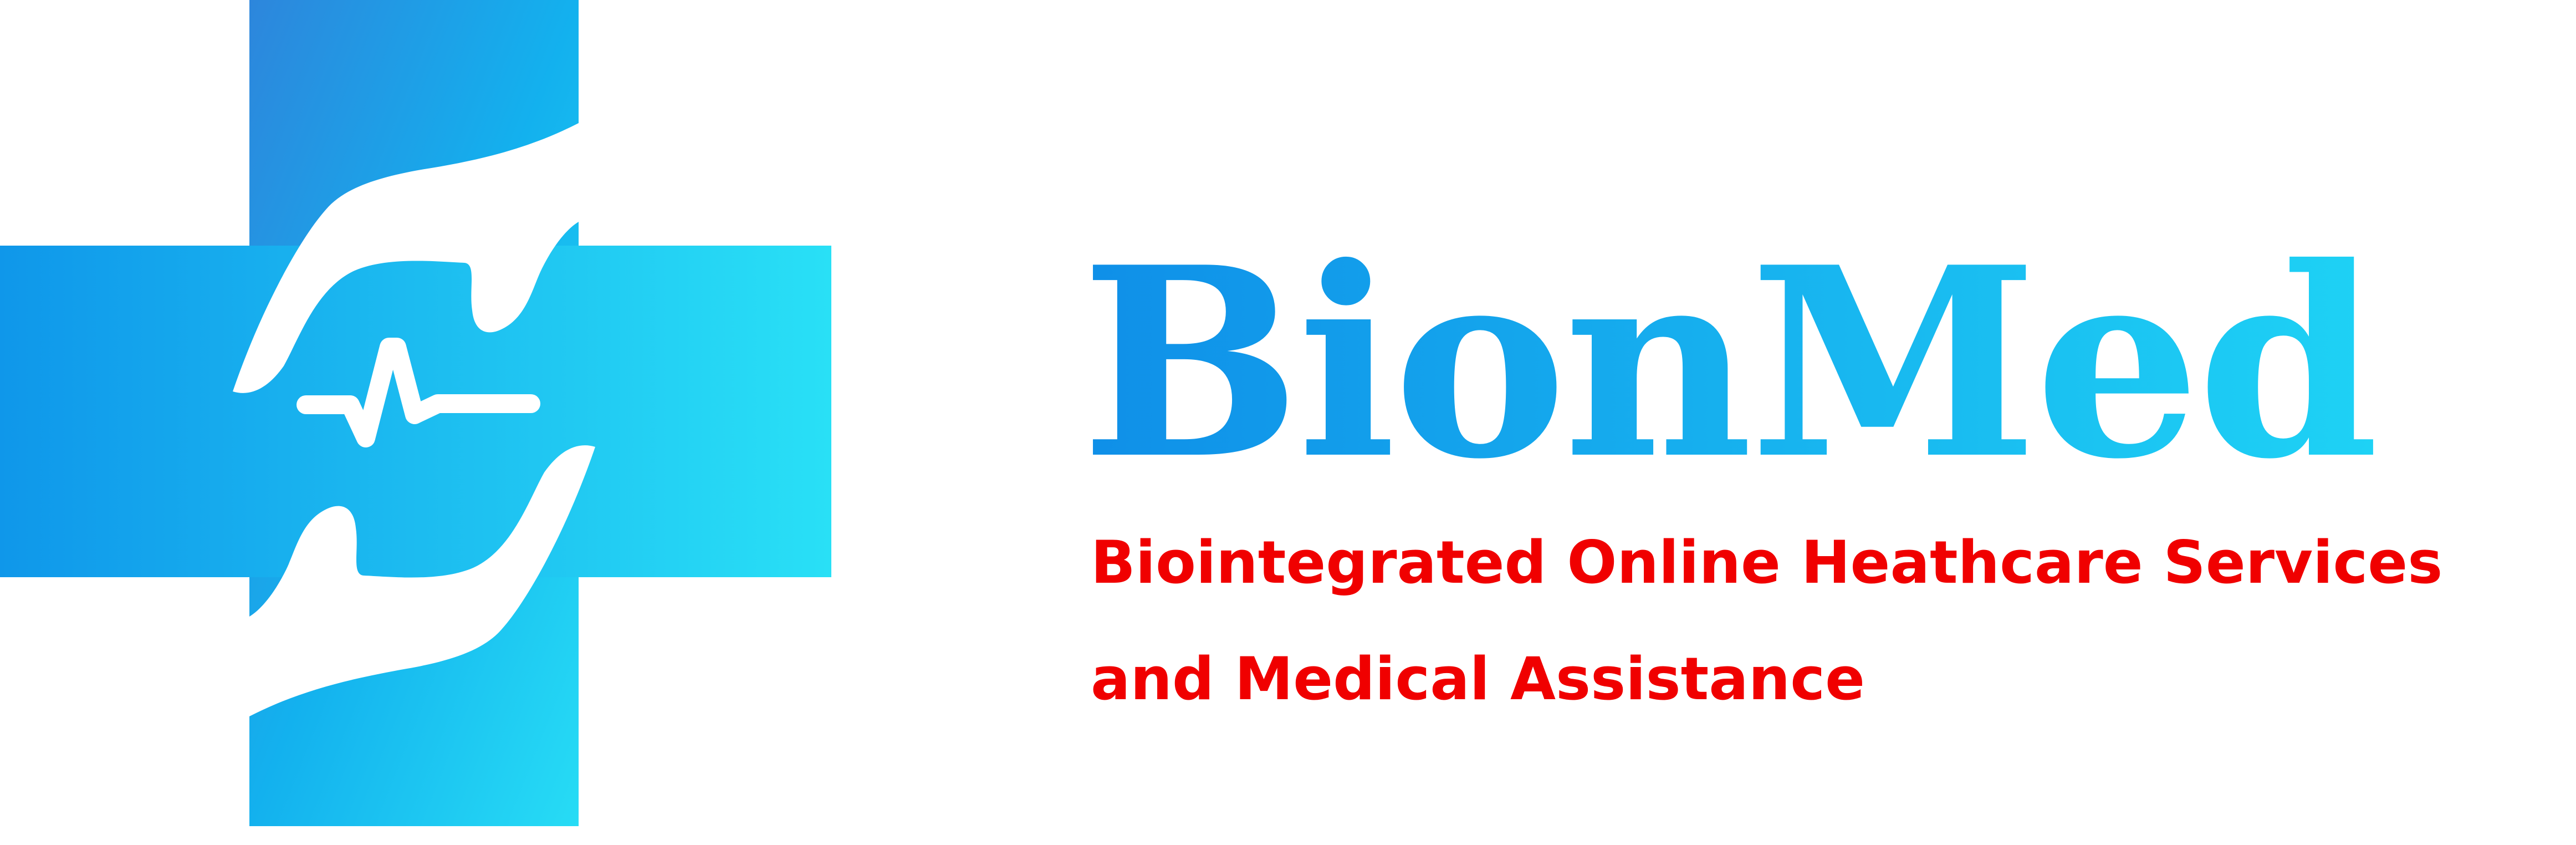  What do you see at coordinates (1478, 679) in the screenshot?
I see `tagline-line-2: and Medical Assistance` at bounding box center [1478, 679].